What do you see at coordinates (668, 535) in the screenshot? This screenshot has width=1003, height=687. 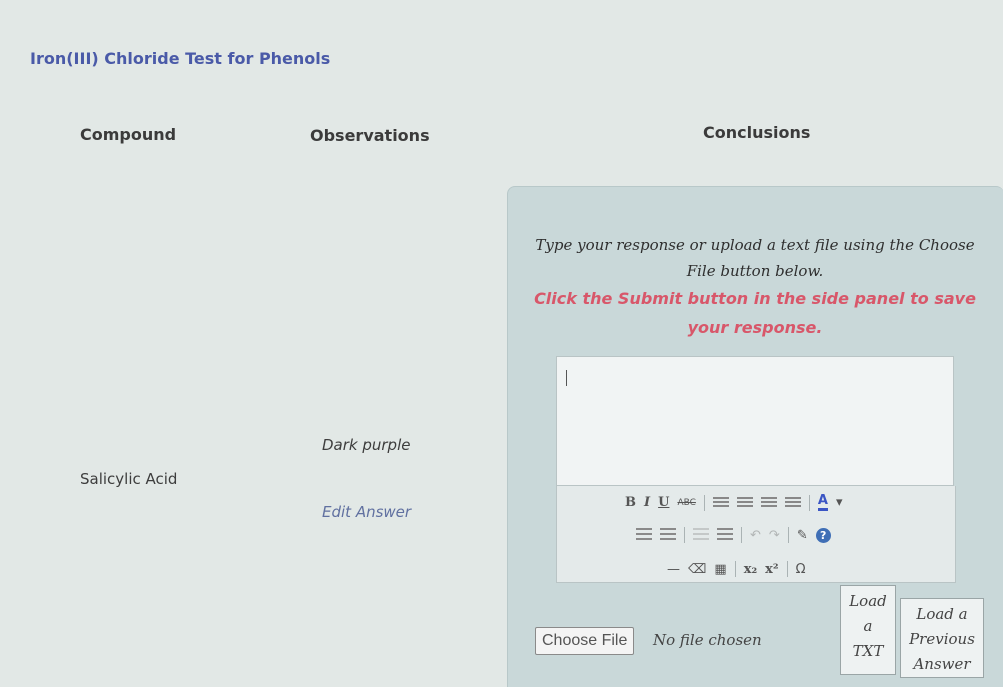 I see `numbered-list-icon` at bounding box center [668, 535].